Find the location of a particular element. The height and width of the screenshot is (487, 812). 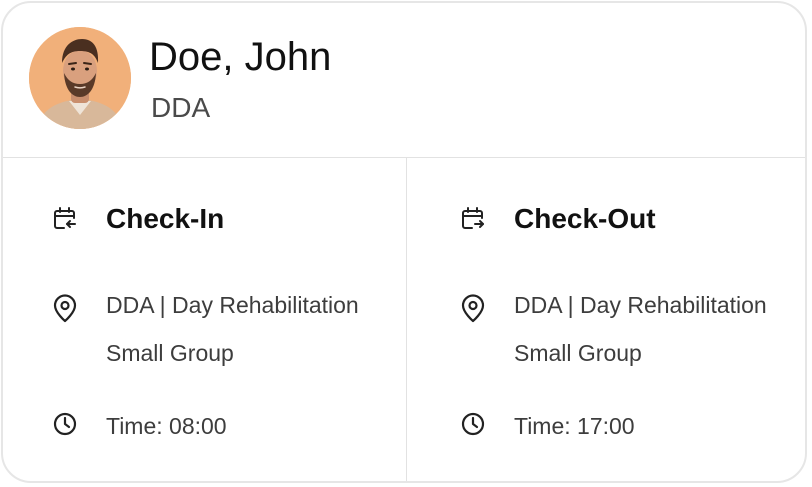

check-out-location-detail: Small Group is located at coordinates (578, 353).